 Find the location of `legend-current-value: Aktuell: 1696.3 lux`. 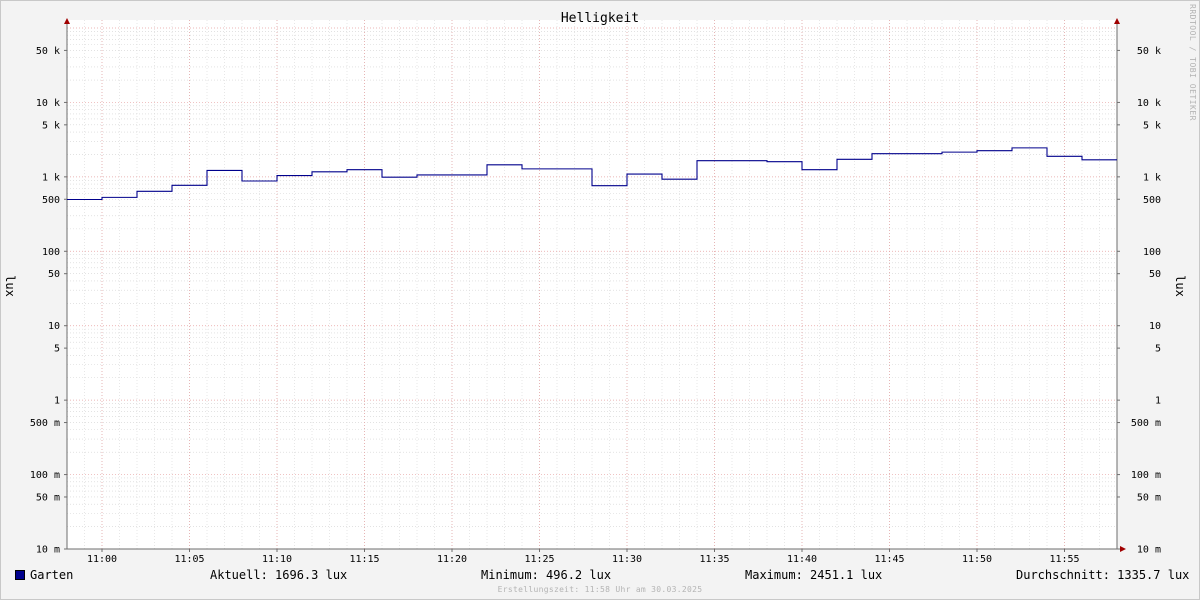

legend-current-value: Aktuell: 1696.3 lux is located at coordinates (279, 575).